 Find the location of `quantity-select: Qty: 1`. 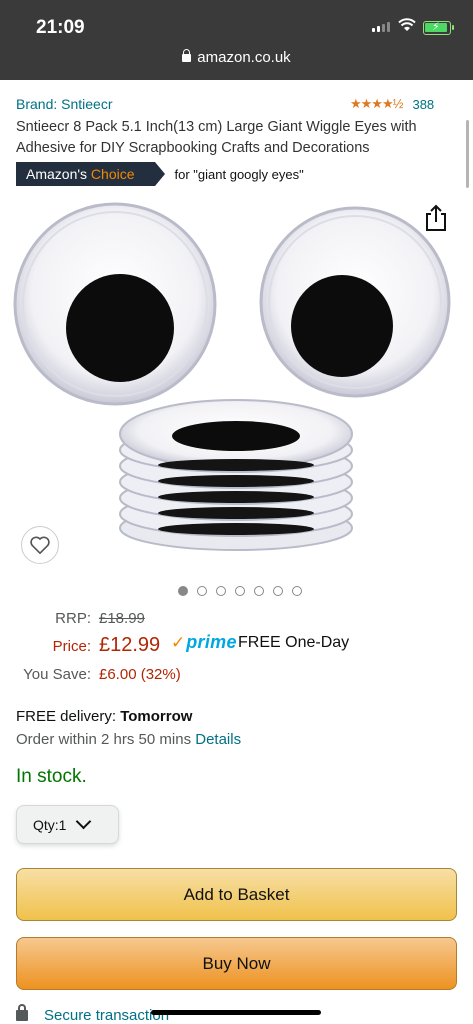

quantity-select: Qty: 1 is located at coordinates (67, 824).